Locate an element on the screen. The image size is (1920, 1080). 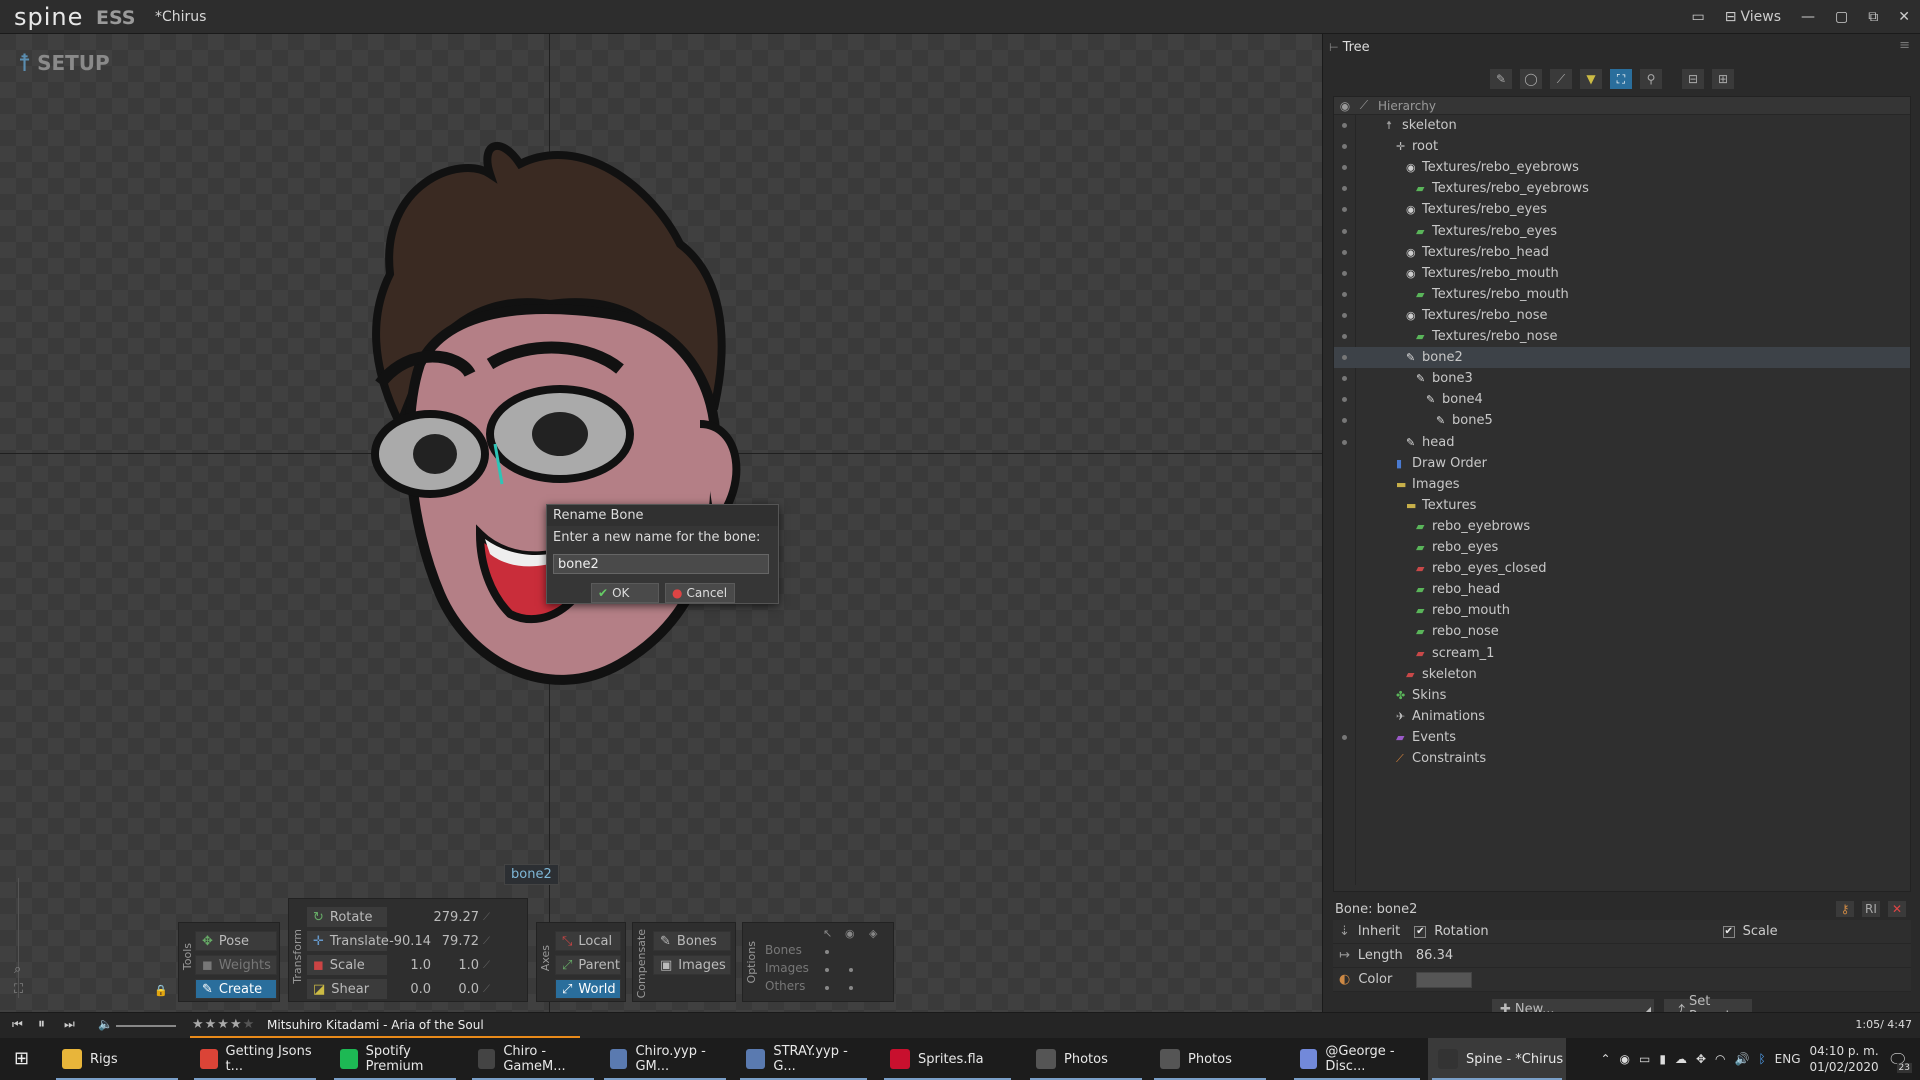
tree-row: ✎ head is located at coordinates (1622, 442).